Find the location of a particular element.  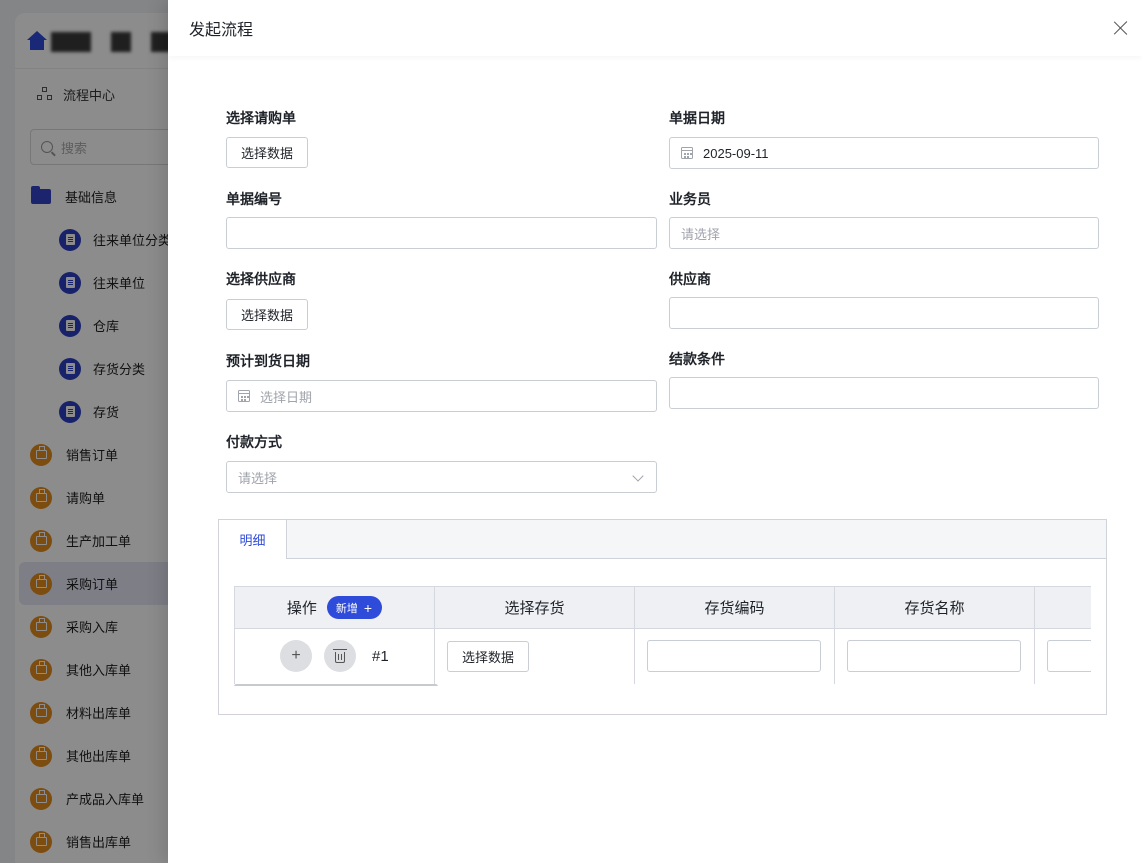

field-label: 单据日期 is located at coordinates (697, 118).